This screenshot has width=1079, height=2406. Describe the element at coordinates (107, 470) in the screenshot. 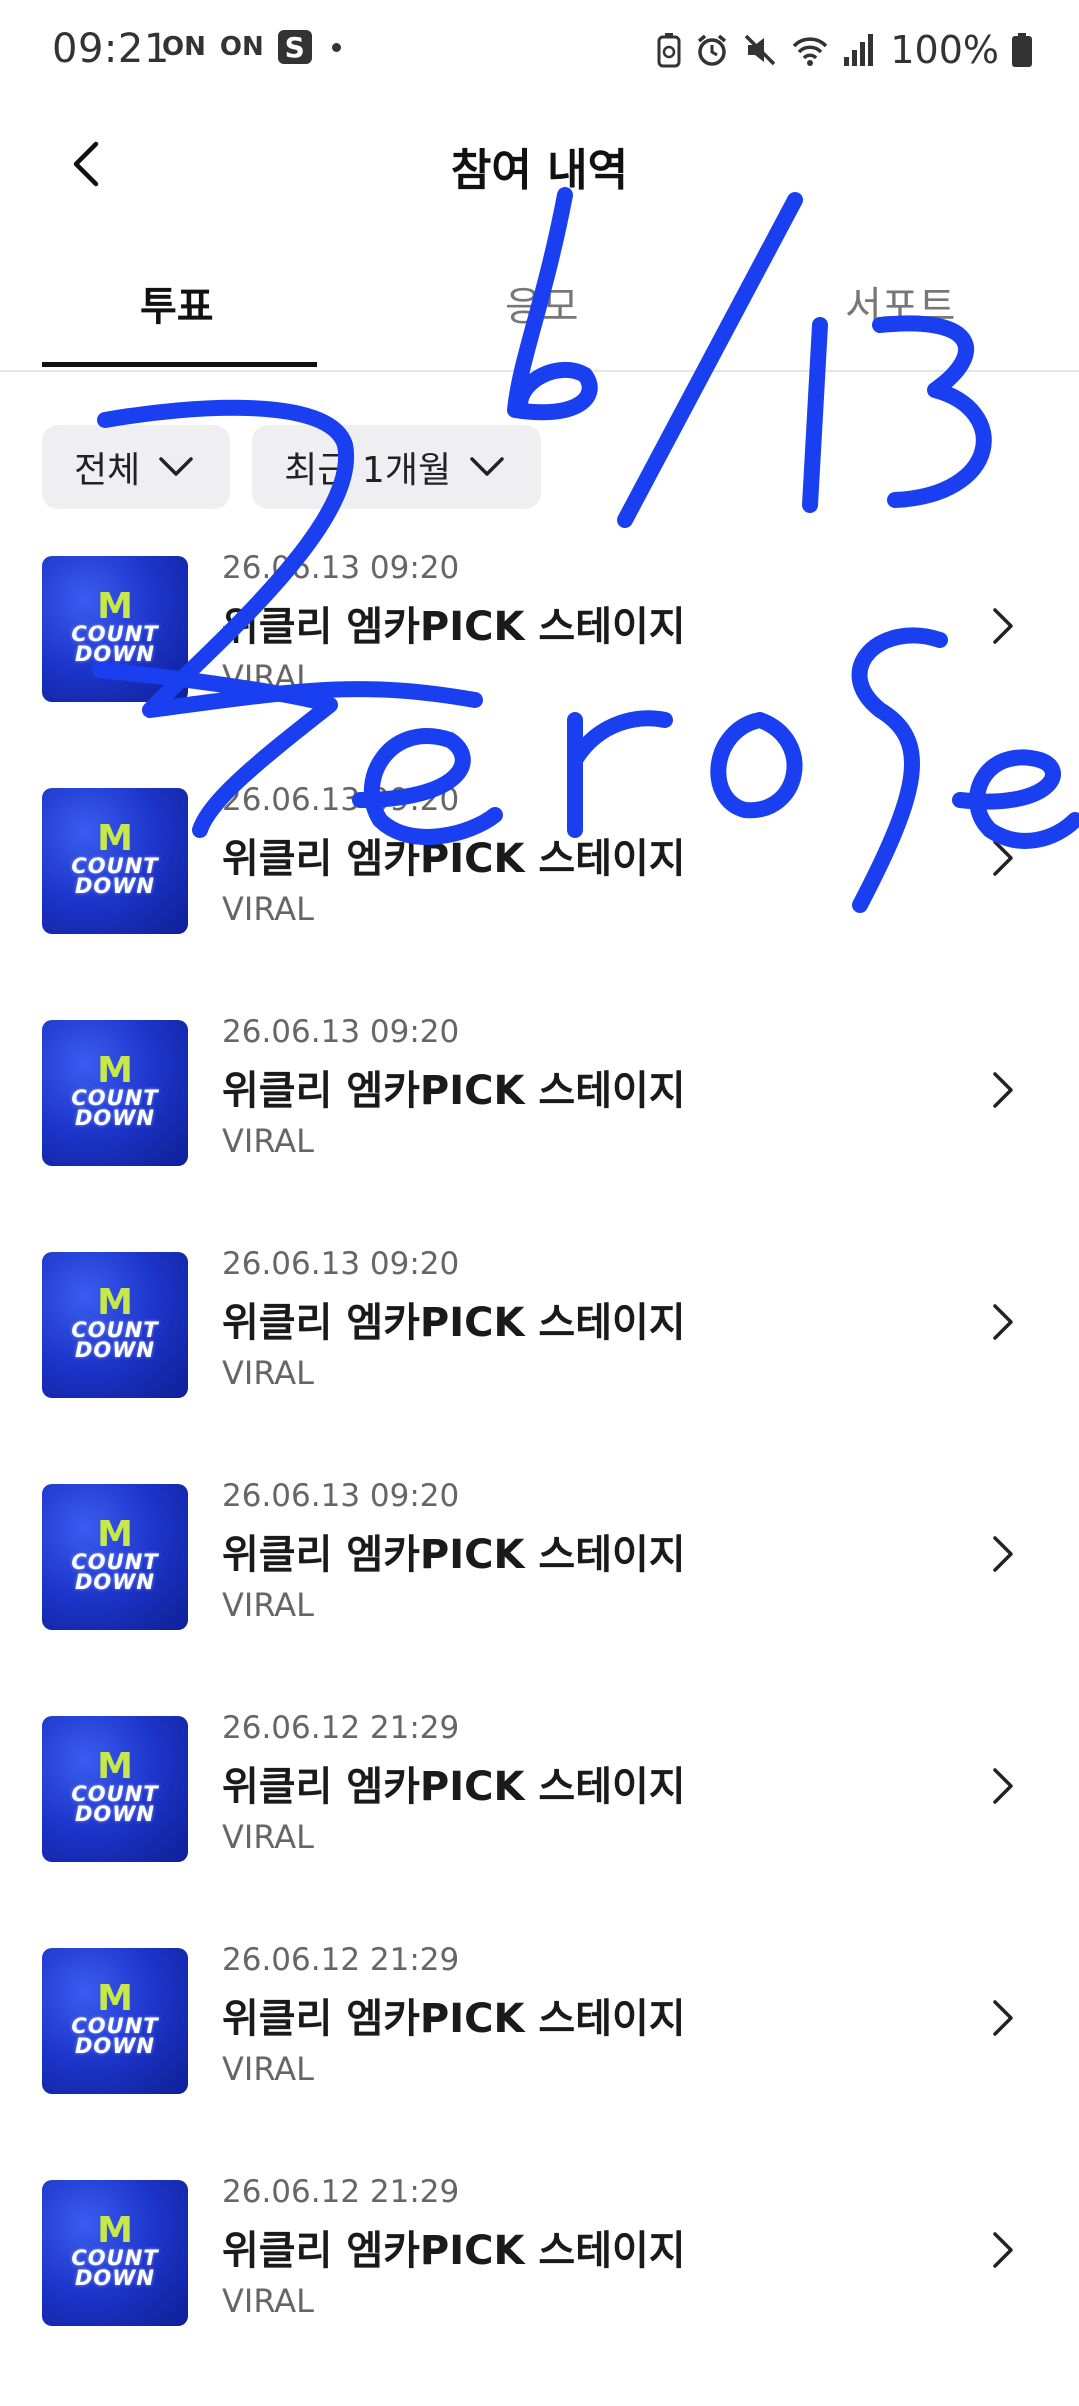

I see `filter-category-label: 전체` at that location.